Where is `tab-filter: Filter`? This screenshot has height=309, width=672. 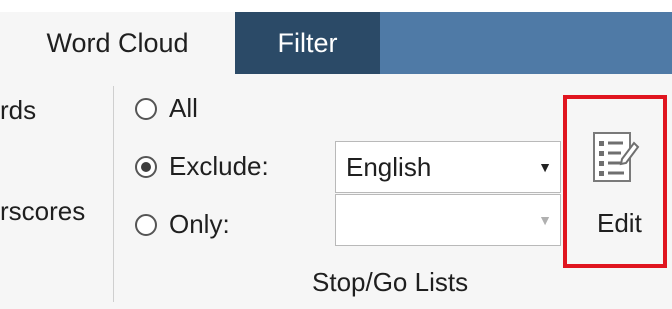 tab-filter: Filter is located at coordinates (307, 43).